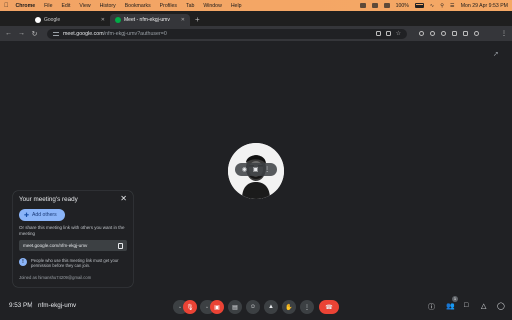  Describe the element at coordinates (398, 33) in the screenshot. I see `bookmark-star-icon: ☆` at that location.